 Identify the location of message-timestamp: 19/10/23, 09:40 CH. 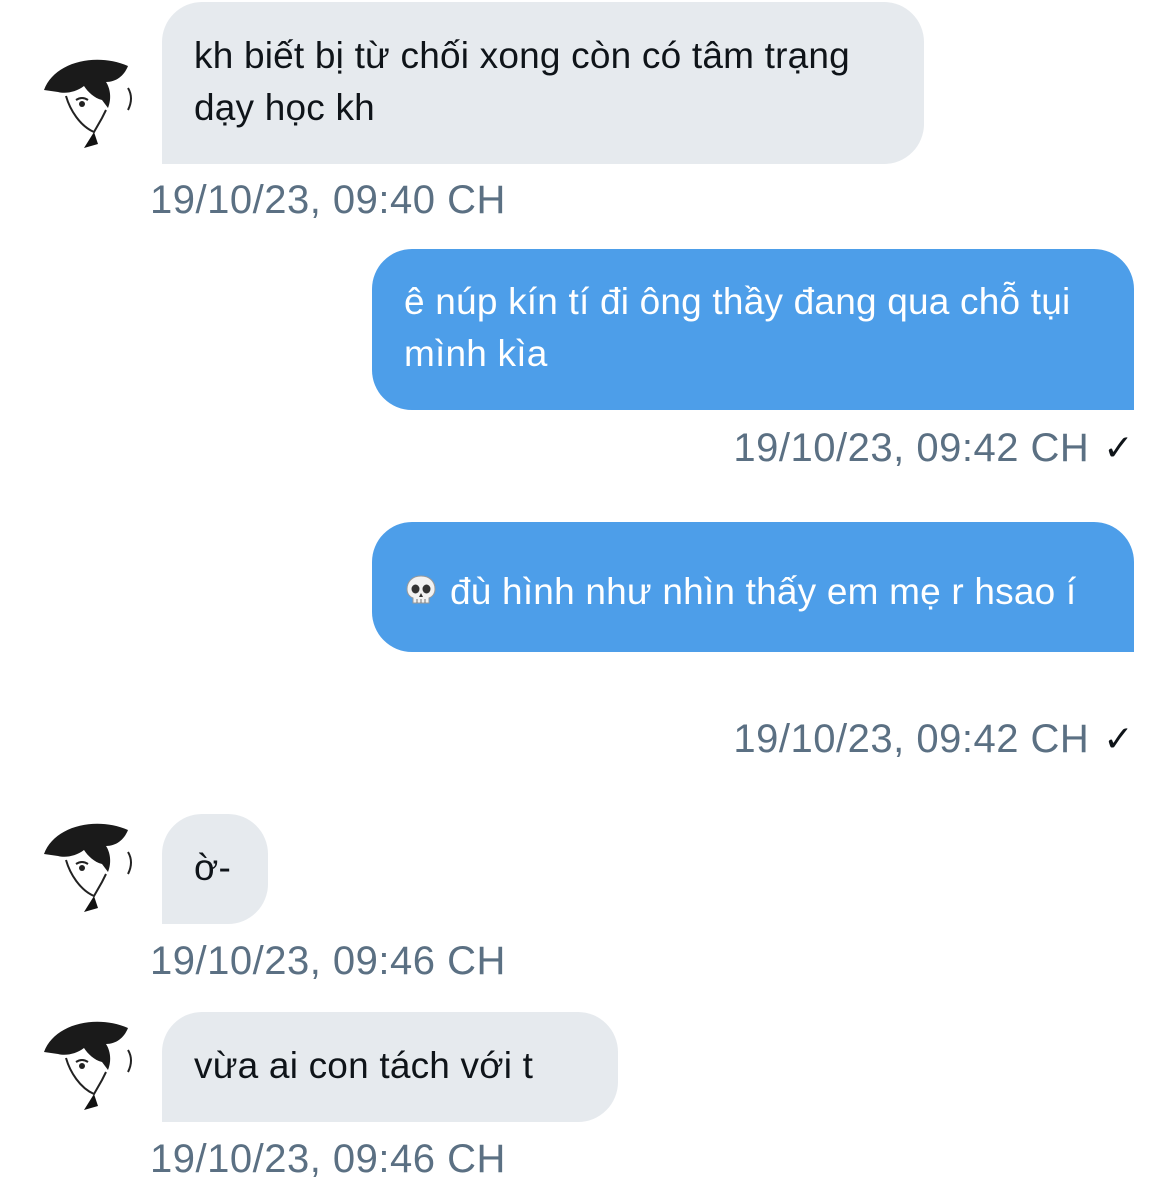
(328, 200).